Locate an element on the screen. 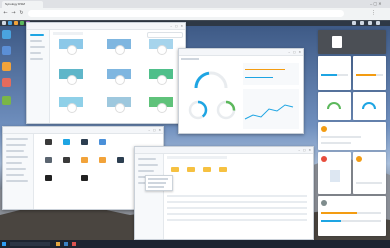 This screenshot has height=248, width=390. menu-icon: ⋮ is located at coordinates (373, 13).